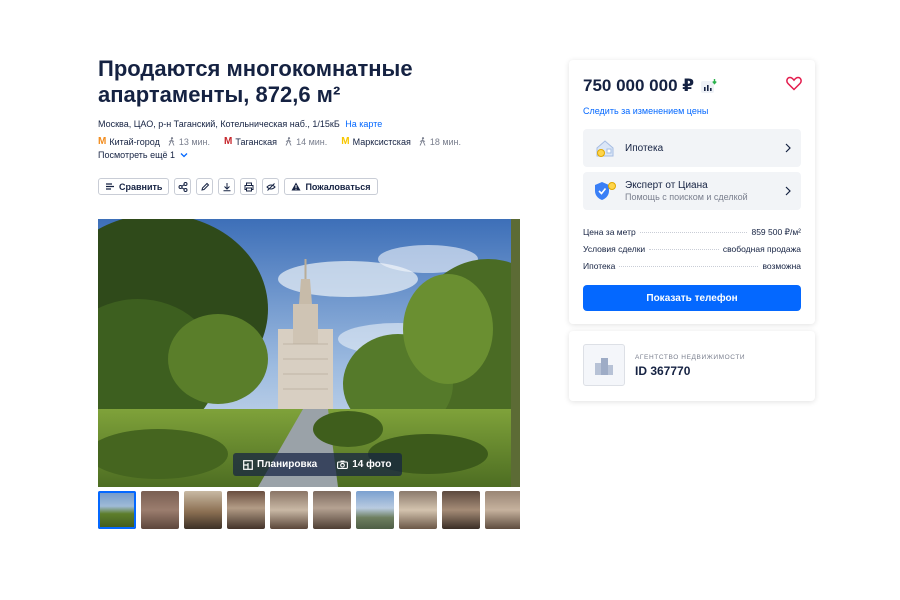 This screenshot has width=900, height=600. I want to click on gallery-controls: Планировка 14 фото, so click(317, 464).